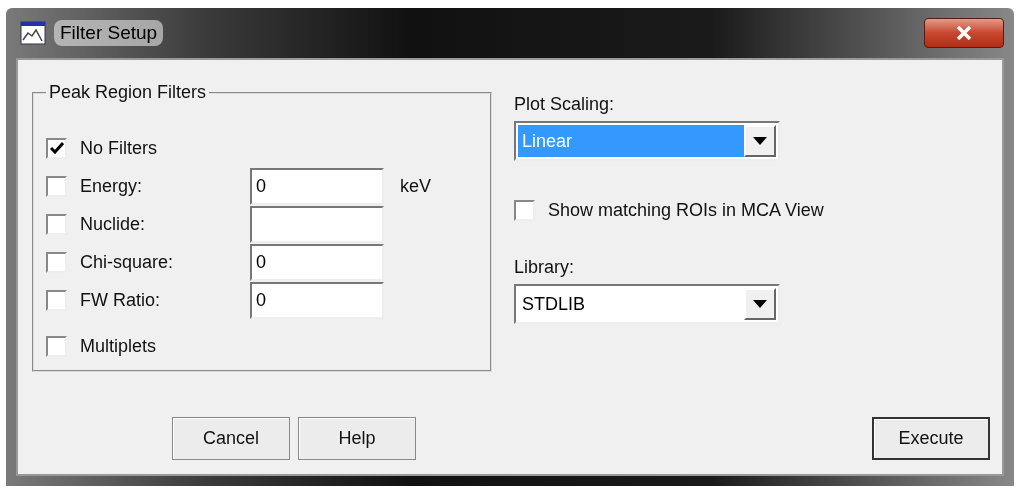 This screenshot has width=1020, height=491. Describe the element at coordinates (686, 210) in the screenshot. I see `checkbox-label: Show matching ROIs in MCA View` at that location.